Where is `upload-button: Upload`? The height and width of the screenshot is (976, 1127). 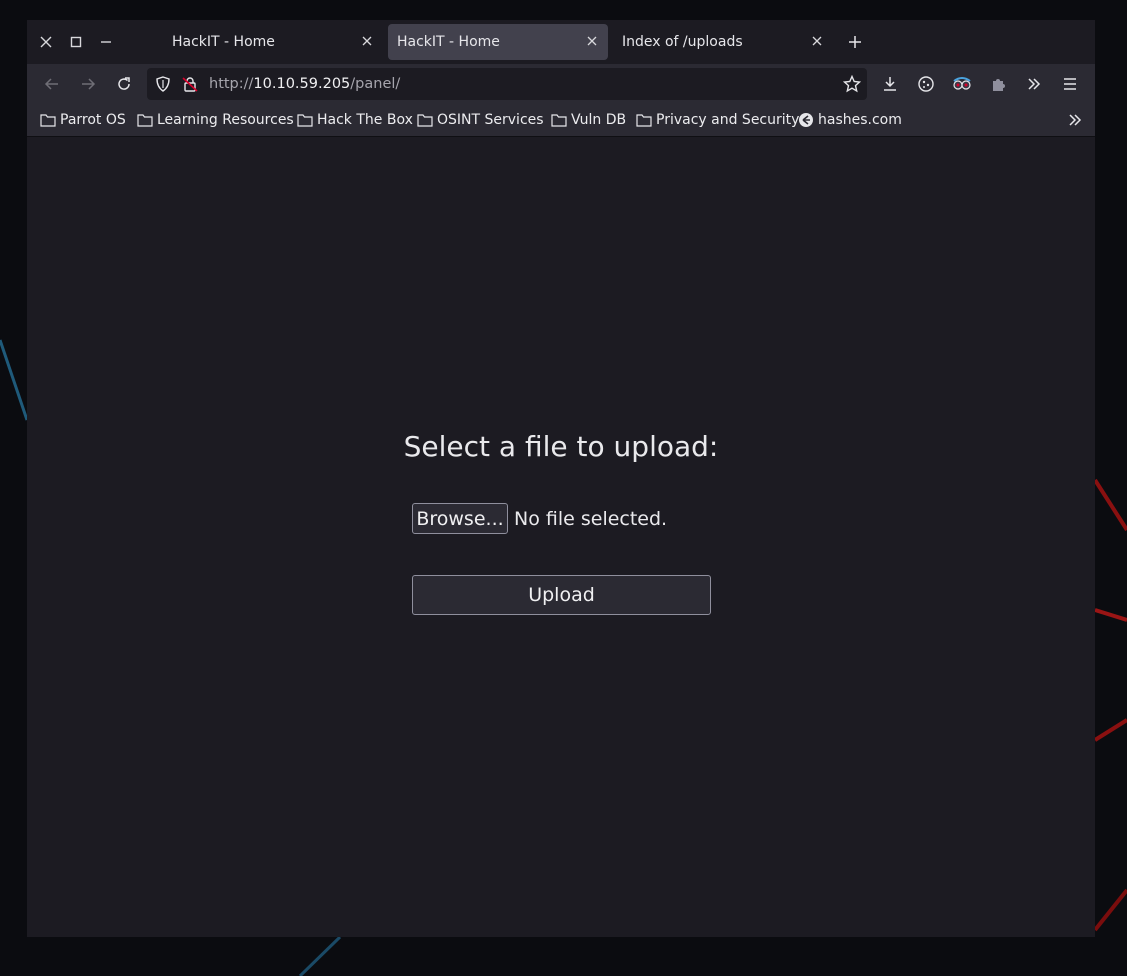
upload-button: Upload is located at coordinates (561, 595).